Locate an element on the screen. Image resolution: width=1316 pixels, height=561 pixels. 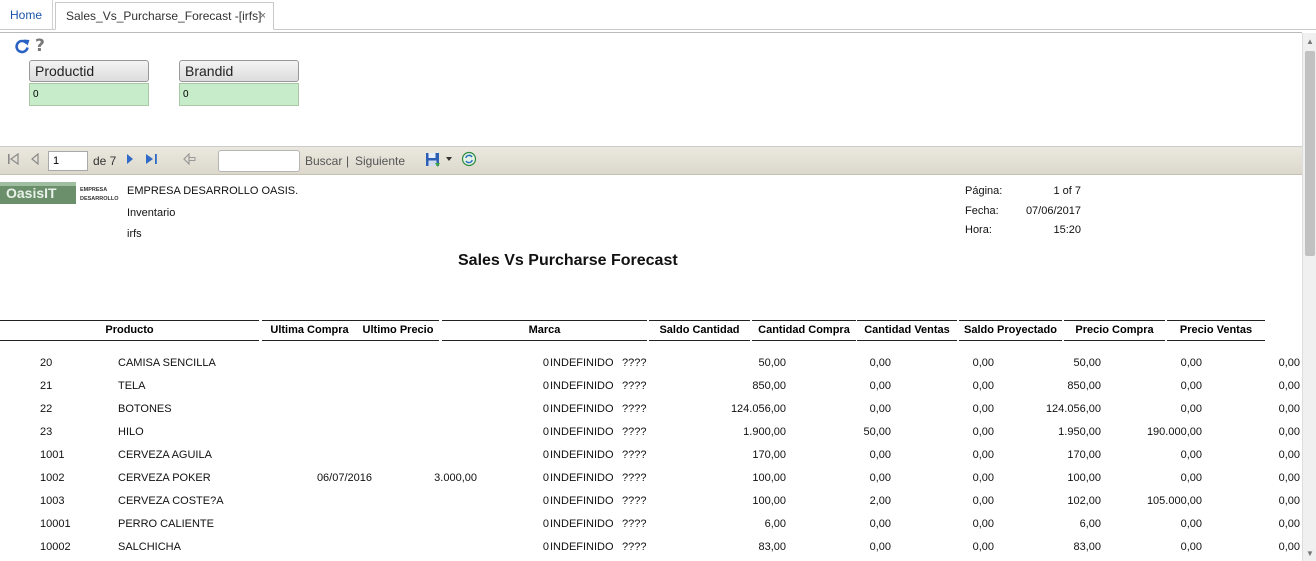
row-projected-balance: 50,00 is located at coordinates (1087, 363).